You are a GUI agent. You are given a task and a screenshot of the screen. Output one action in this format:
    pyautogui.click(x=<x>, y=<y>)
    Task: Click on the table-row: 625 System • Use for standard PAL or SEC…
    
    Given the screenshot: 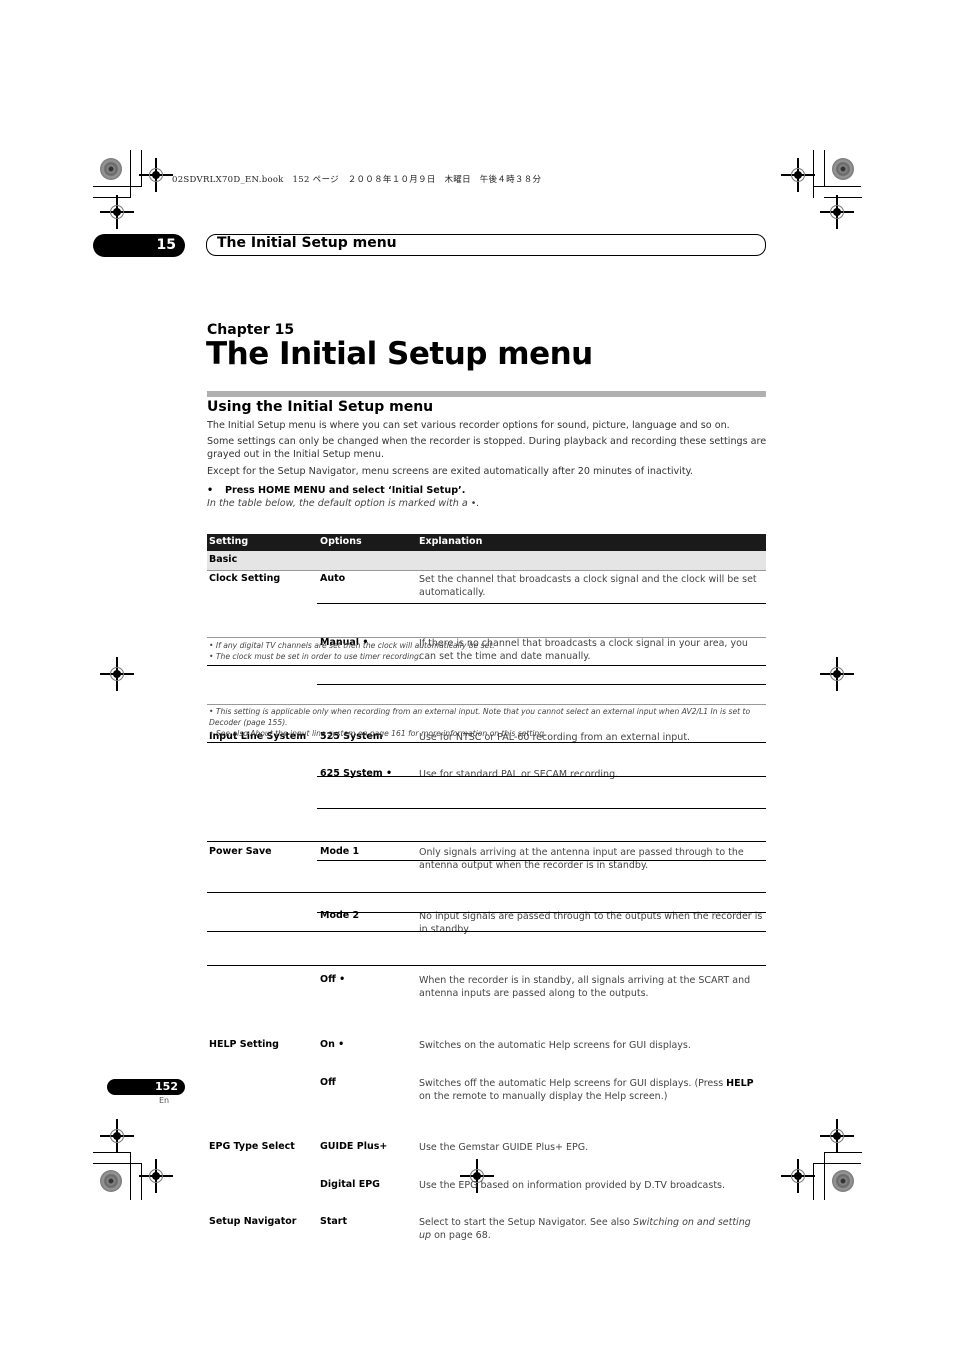 What is the action you would take?
    pyautogui.click(x=486, y=777)
    